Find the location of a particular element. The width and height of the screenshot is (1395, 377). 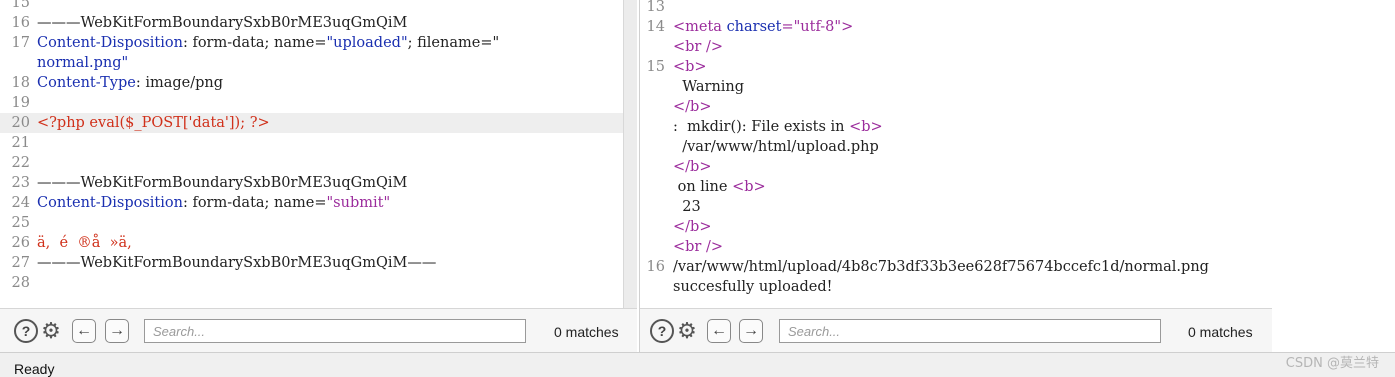

line-number: 14 is located at coordinates (655, 27).